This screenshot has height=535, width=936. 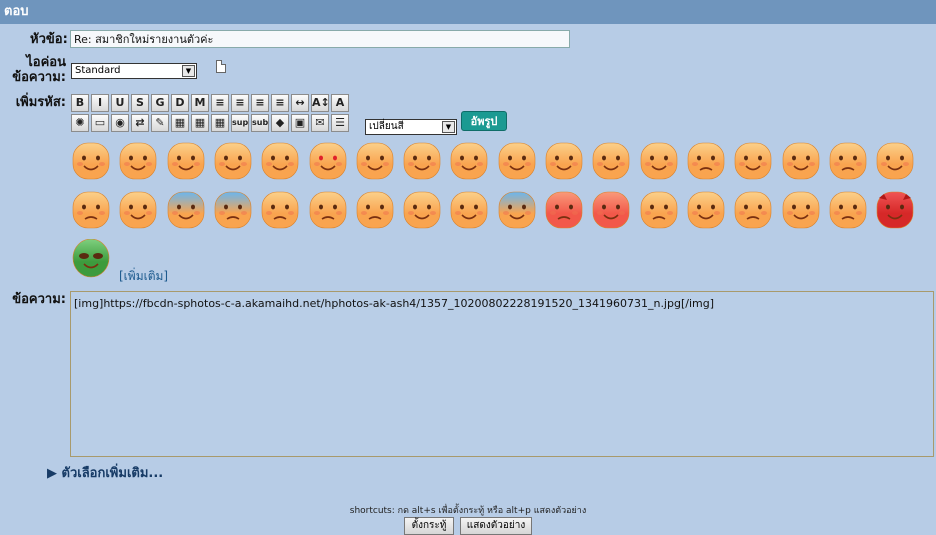 I want to click on format-row1-button-10: ≡, so click(x=280, y=103).